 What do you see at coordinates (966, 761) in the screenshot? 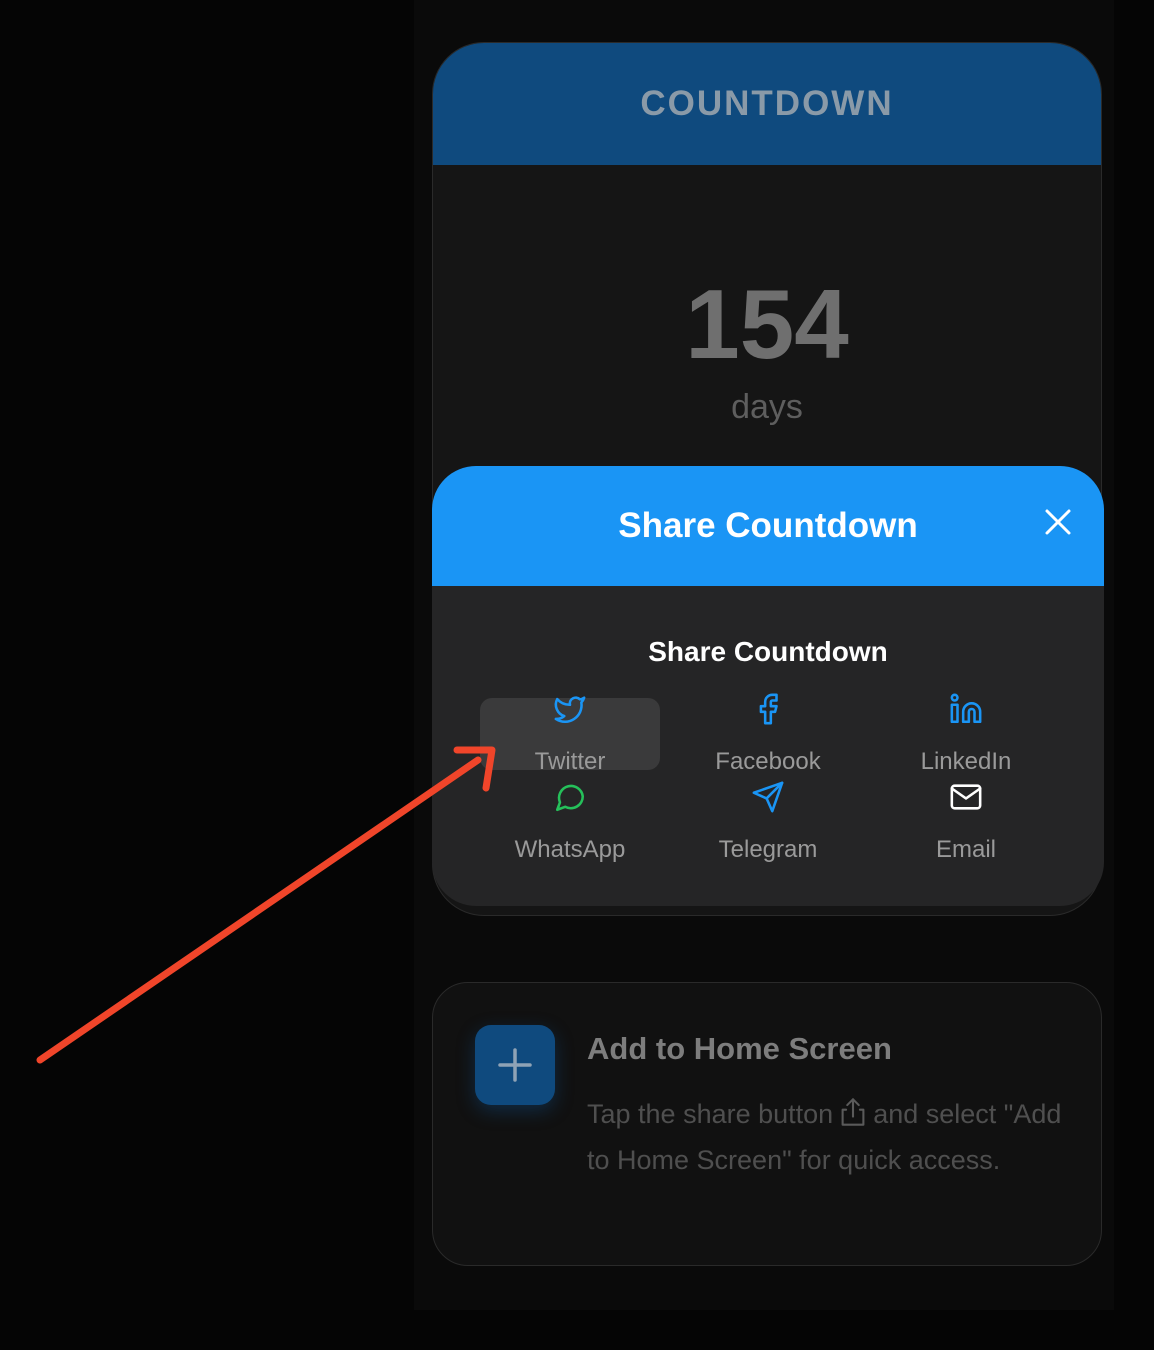
I see `share-item-label: LinkedIn` at bounding box center [966, 761].